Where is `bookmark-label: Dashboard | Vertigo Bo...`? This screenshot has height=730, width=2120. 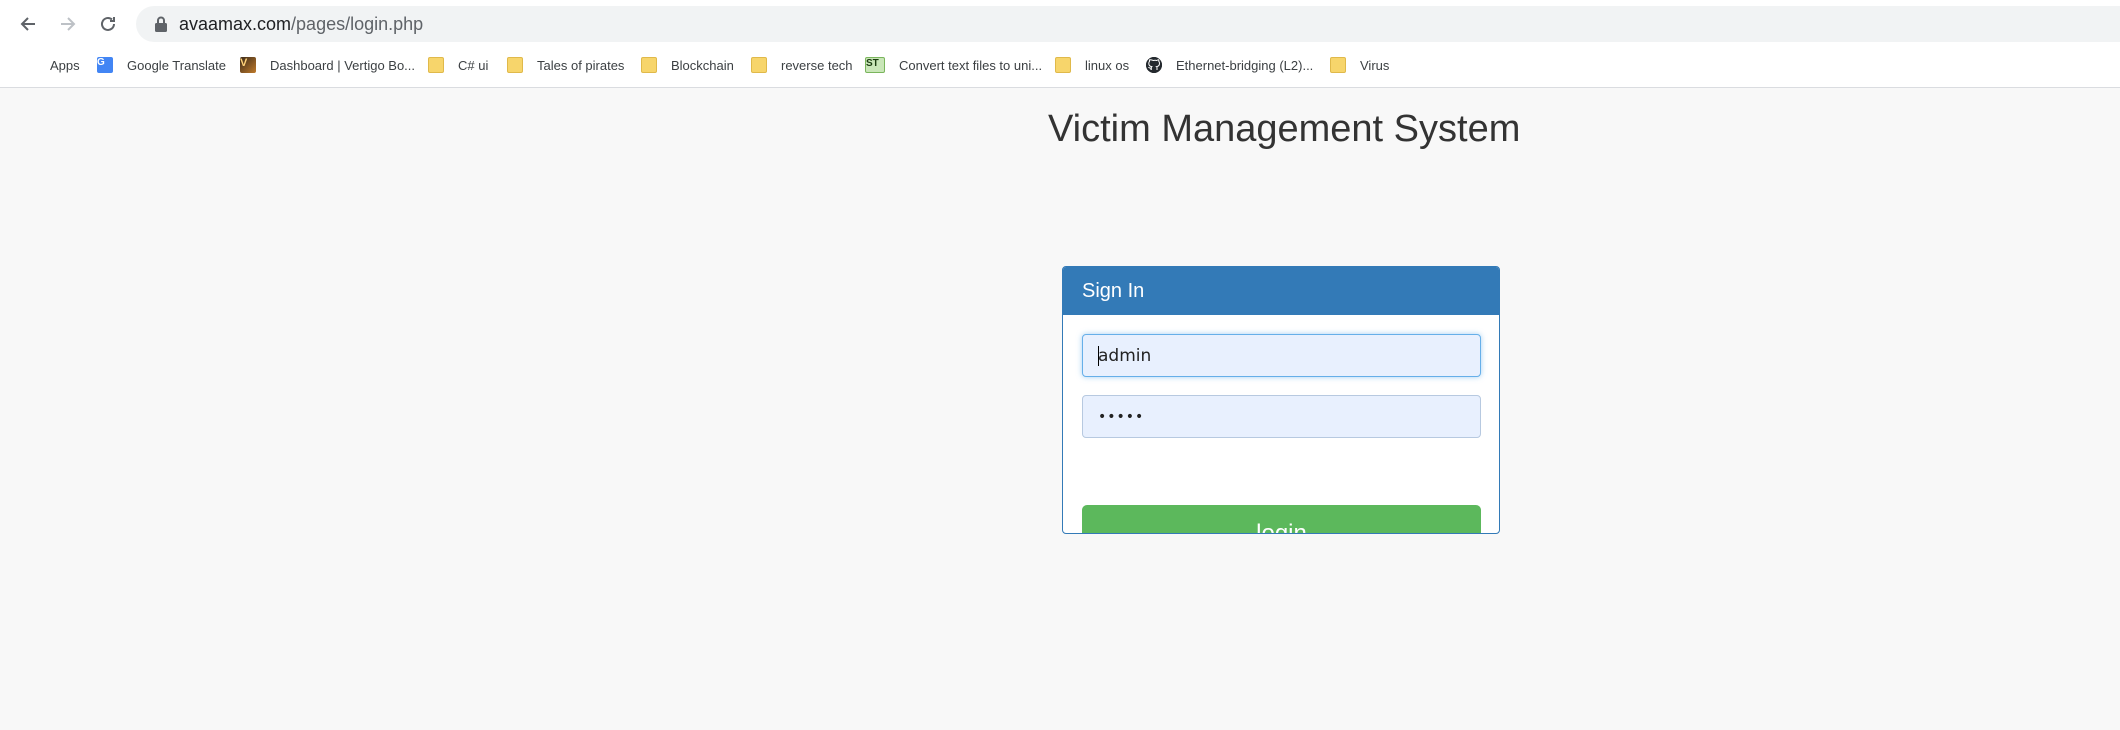 bookmark-label: Dashboard | Vertigo Bo... is located at coordinates (343, 65).